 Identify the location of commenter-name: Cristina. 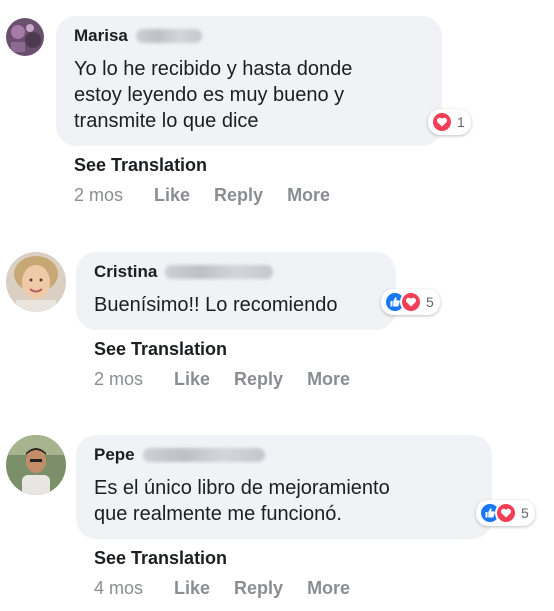
(125, 272).